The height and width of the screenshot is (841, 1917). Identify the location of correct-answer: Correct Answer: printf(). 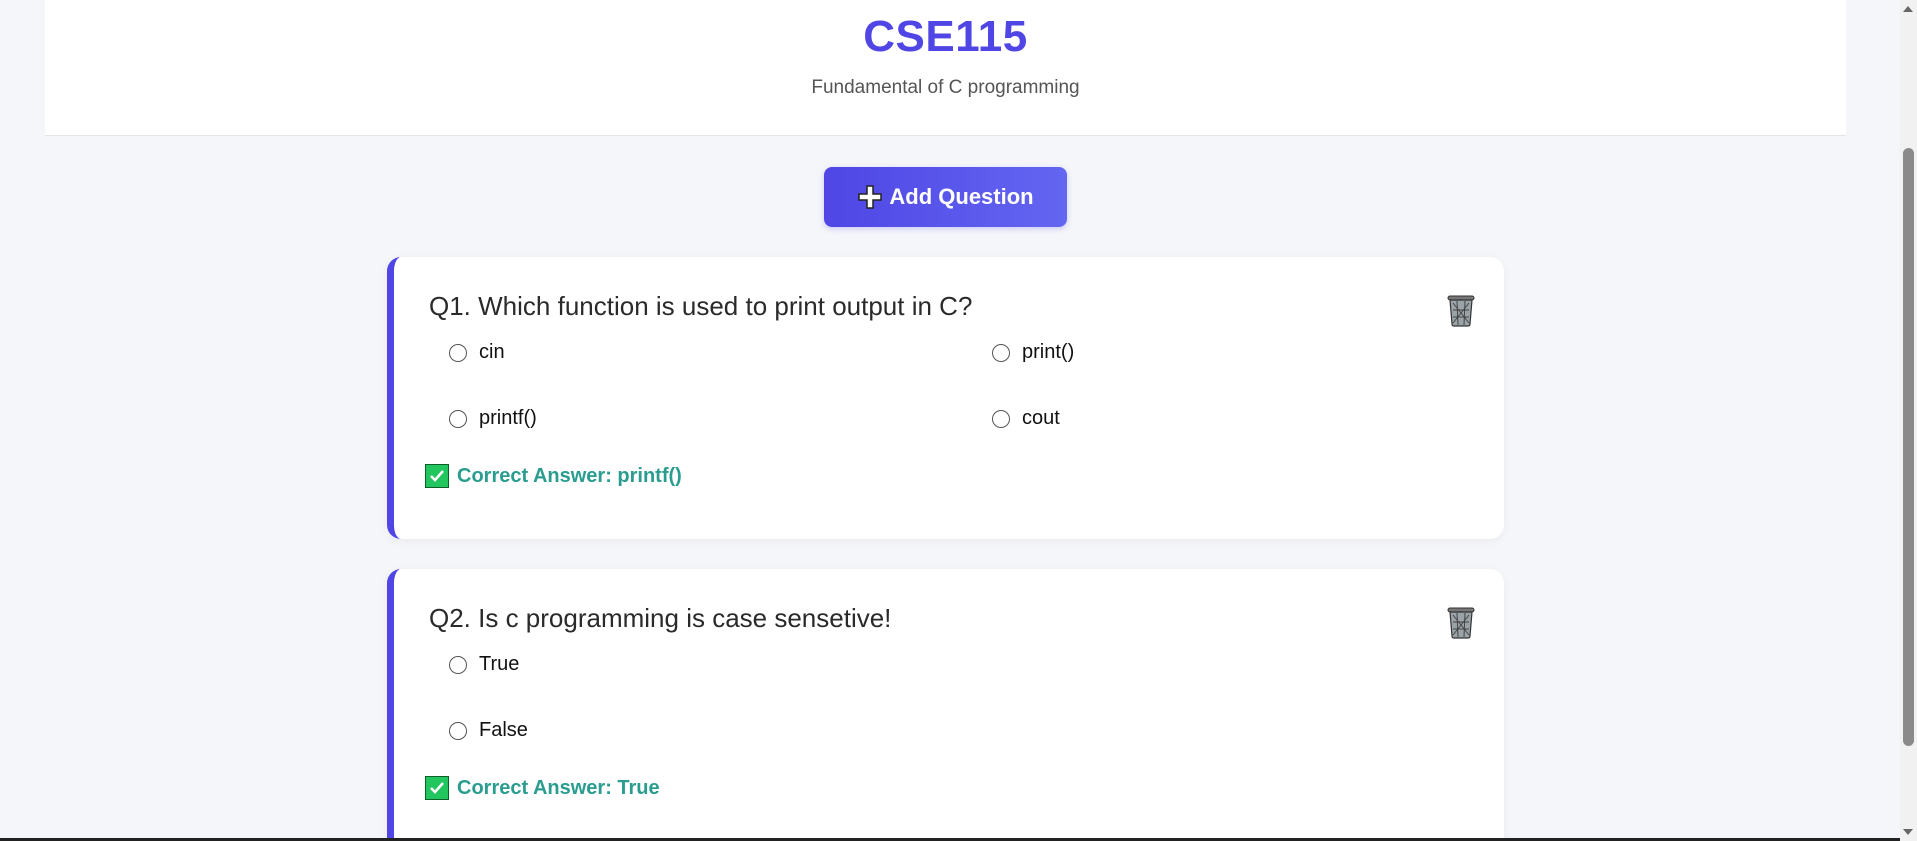
(553, 476).